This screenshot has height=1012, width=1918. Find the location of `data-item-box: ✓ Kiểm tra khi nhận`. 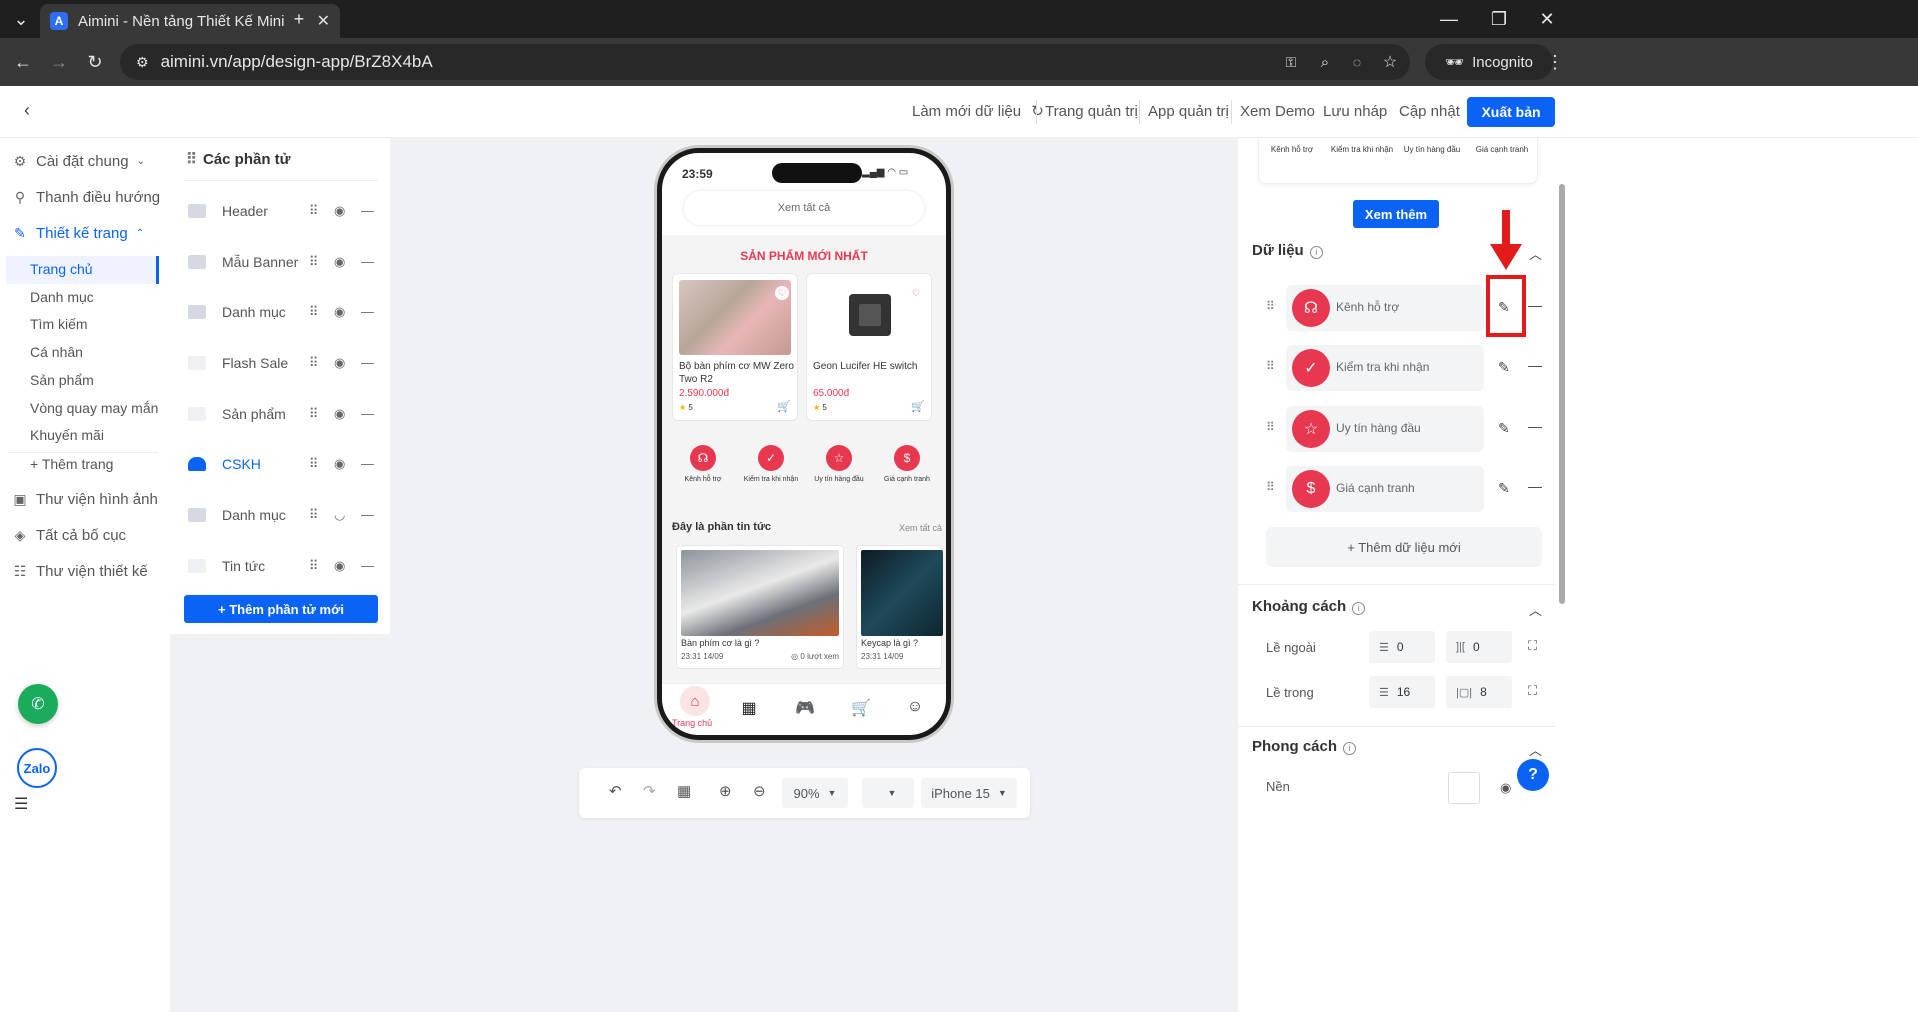

data-item-box: ✓ Kiểm tra khi nhận is located at coordinates (1385, 368).